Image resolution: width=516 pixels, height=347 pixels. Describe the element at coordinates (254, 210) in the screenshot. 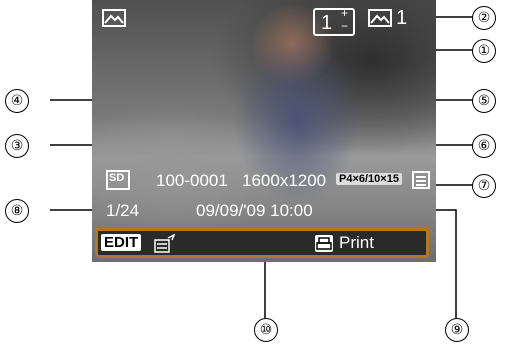

I see `capture-datetime: 09/09/'09 10:00` at that location.